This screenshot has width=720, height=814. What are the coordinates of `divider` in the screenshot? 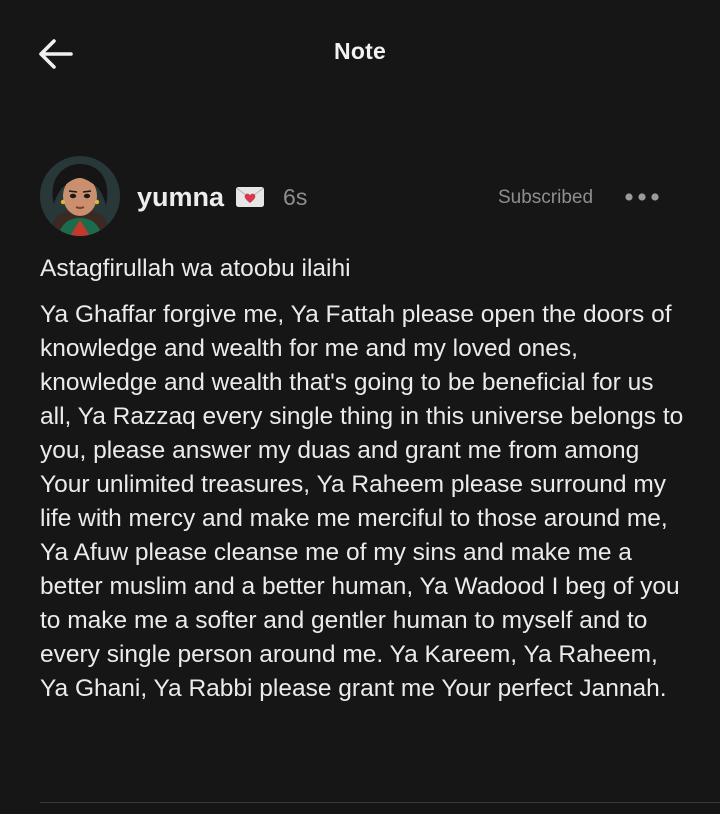 It's located at (380, 802).